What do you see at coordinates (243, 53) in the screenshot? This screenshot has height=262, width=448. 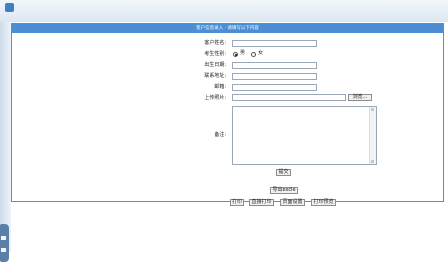 I see `gender-male-label: 男` at bounding box center [243, 53].